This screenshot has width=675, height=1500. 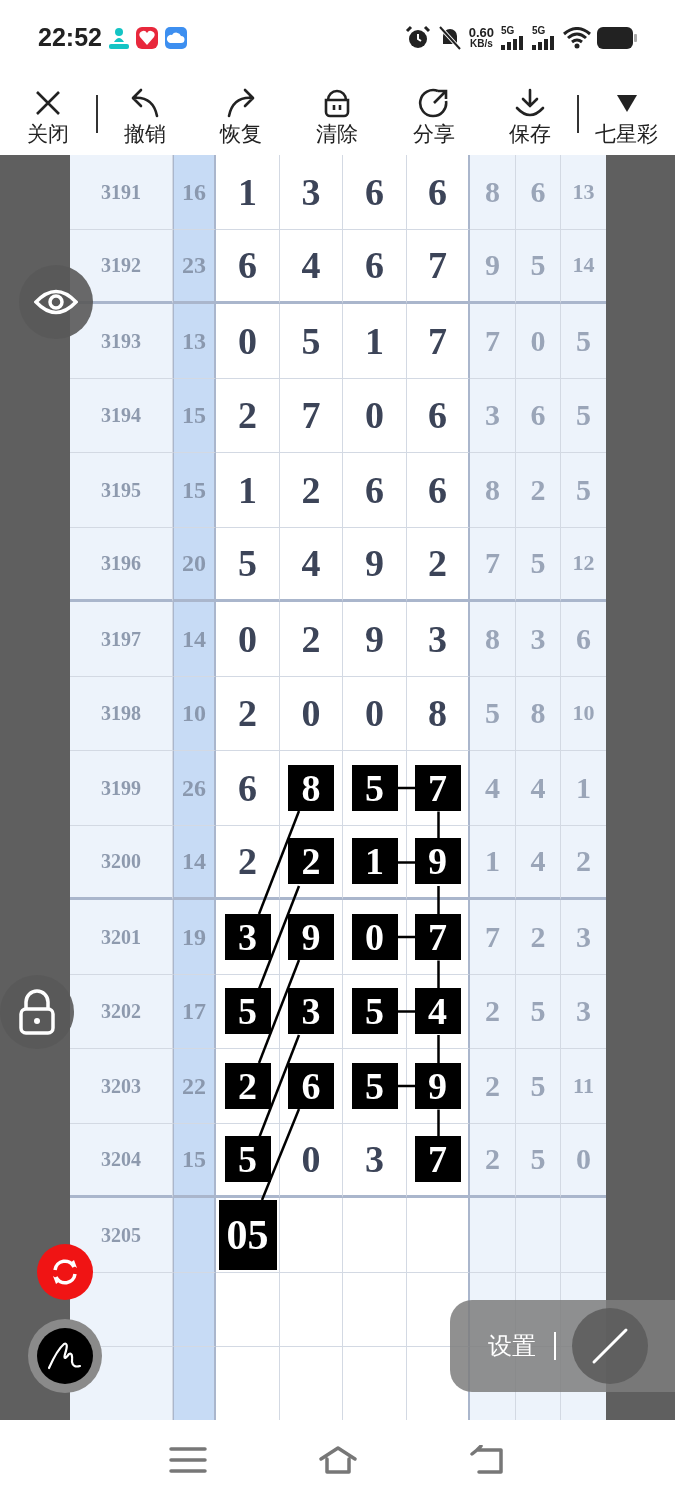 I want to click on lock-icon, so click(x=37, y=1012).